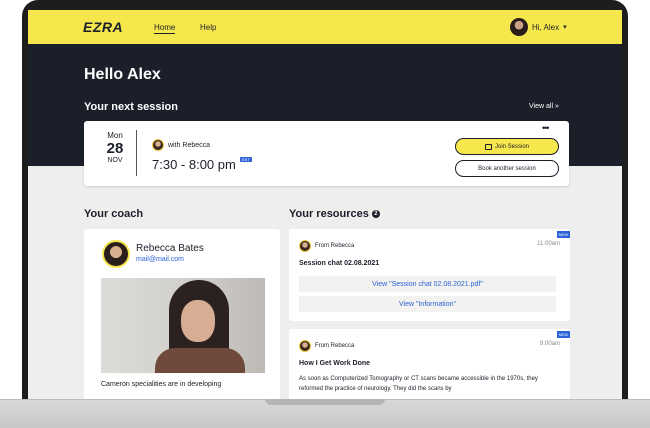 The width and height of the screenshot is (650, 428). What do you see at coordinates (519, 27) in the screenshot?
I see `user-avatar` at bounding box center [519, 27].